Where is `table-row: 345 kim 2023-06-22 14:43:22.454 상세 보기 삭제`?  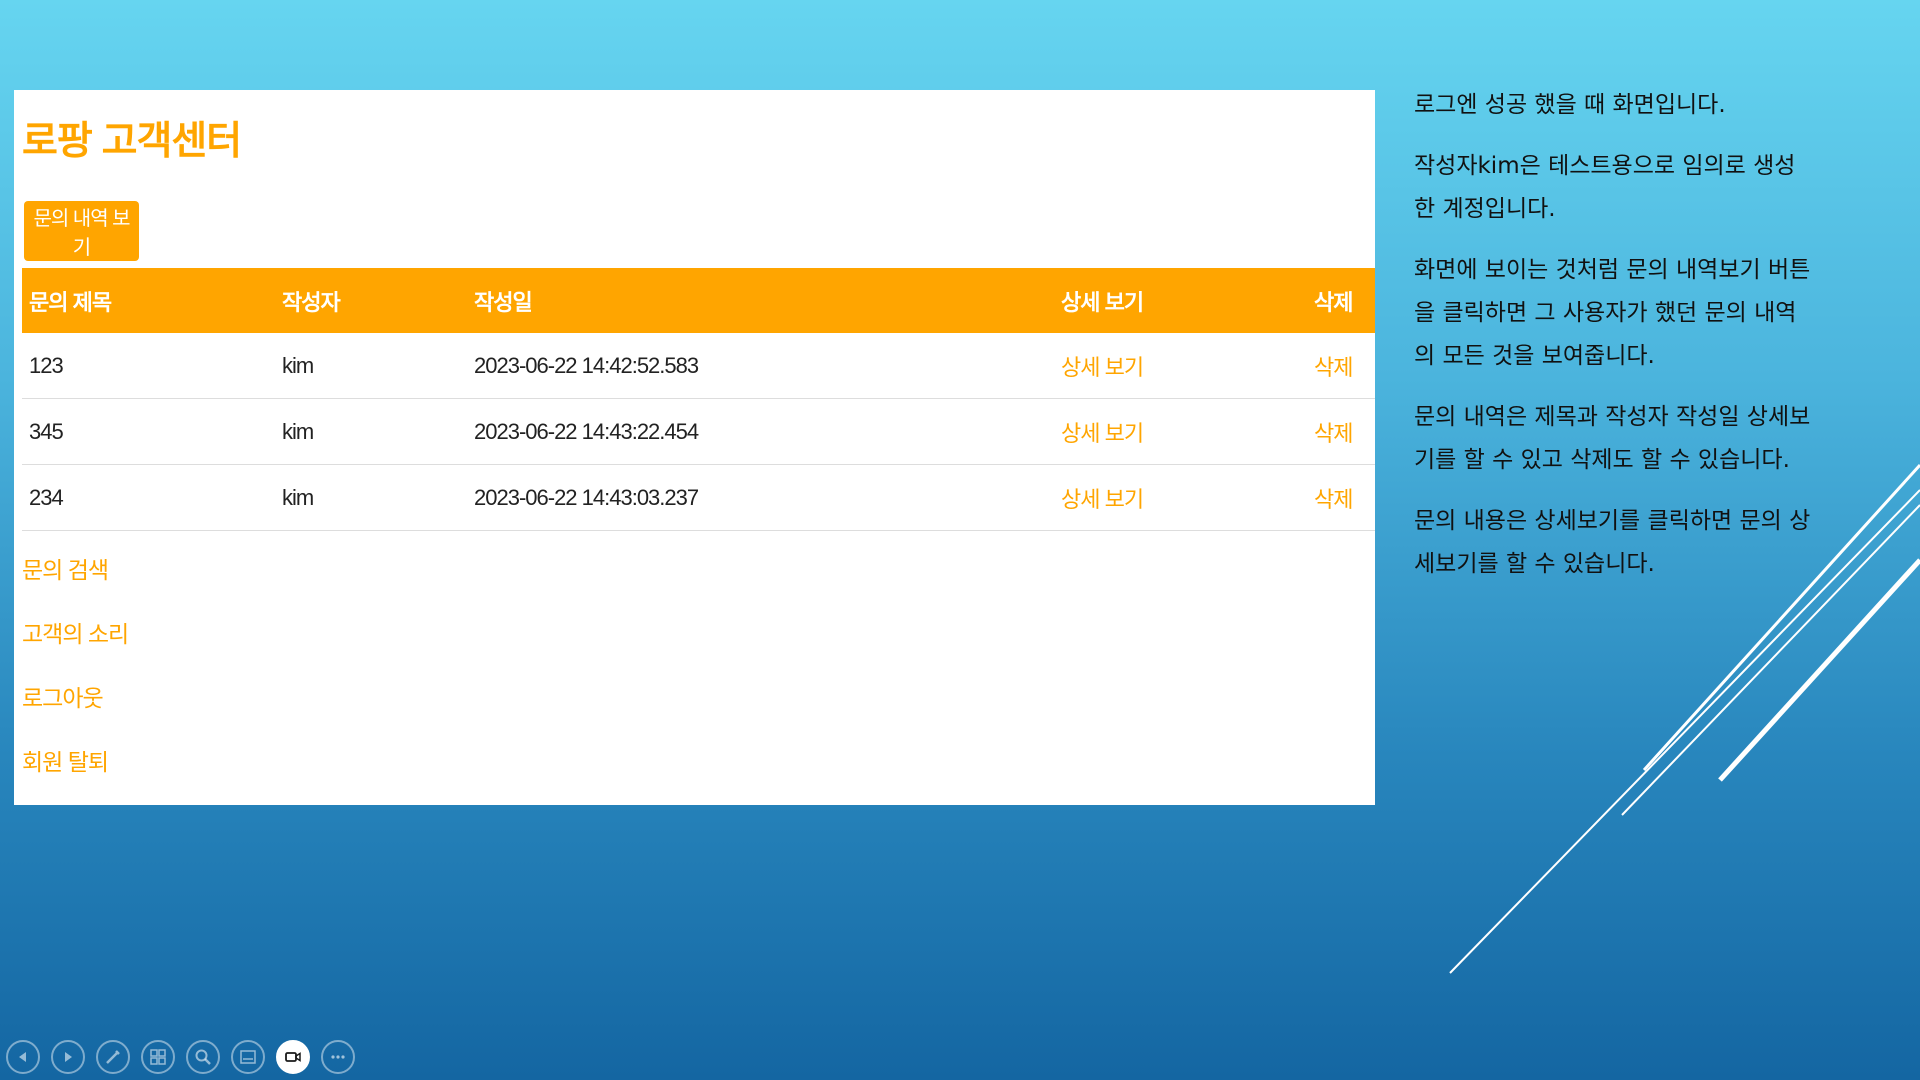
table-row: 345 kim 2023-06-22 14:43:22.454 상세 보기 삭제 is located at coordinates (698, 431).